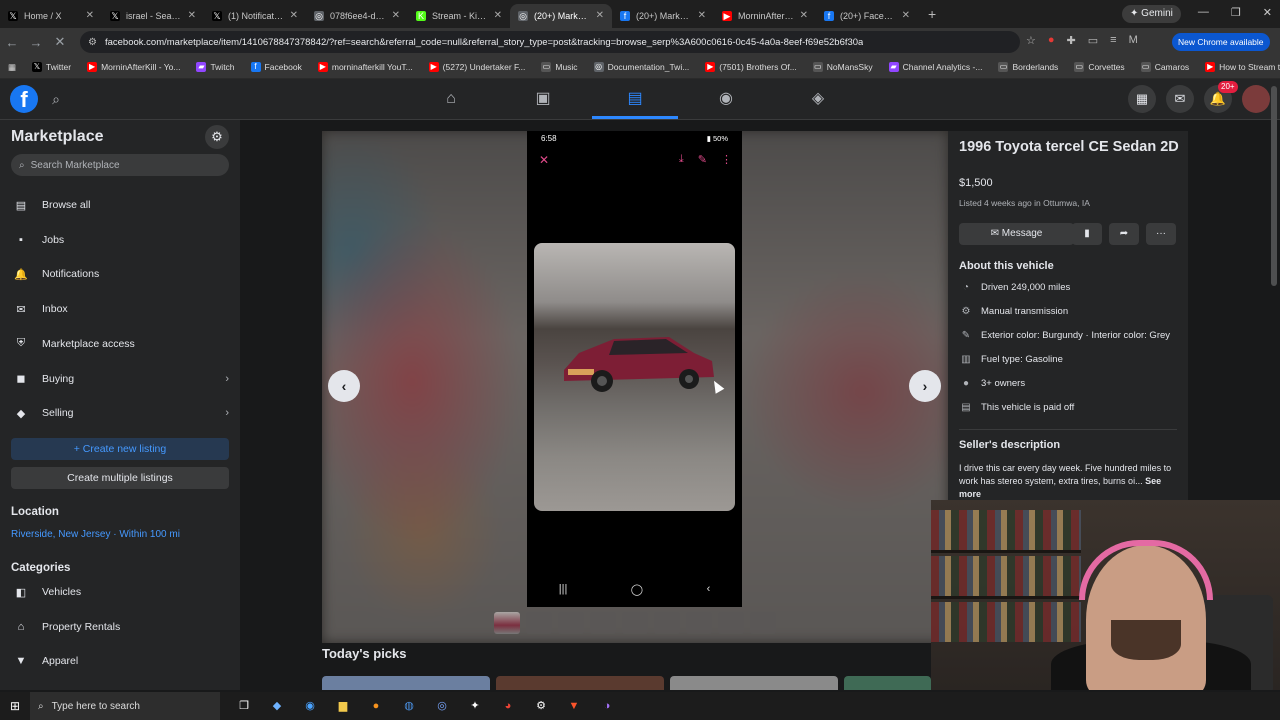 This screenshot has height=720, width=1280. What do you see at coordinates (120, 344) in the screenshot?
I see `sidebar-item-marketplace-access: ⛨ Marketplace access` at bounding box center [120, 344].